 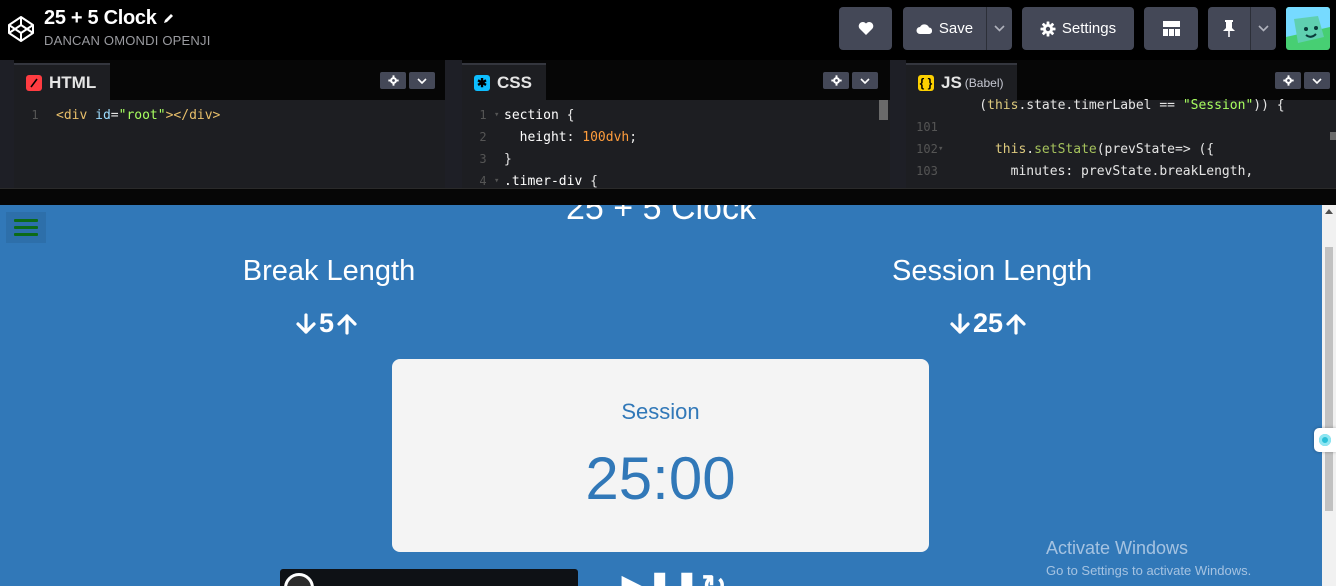 I want to click on html-code-area: 1 <div id = "root" ></div>, so click(x=229, y=144).